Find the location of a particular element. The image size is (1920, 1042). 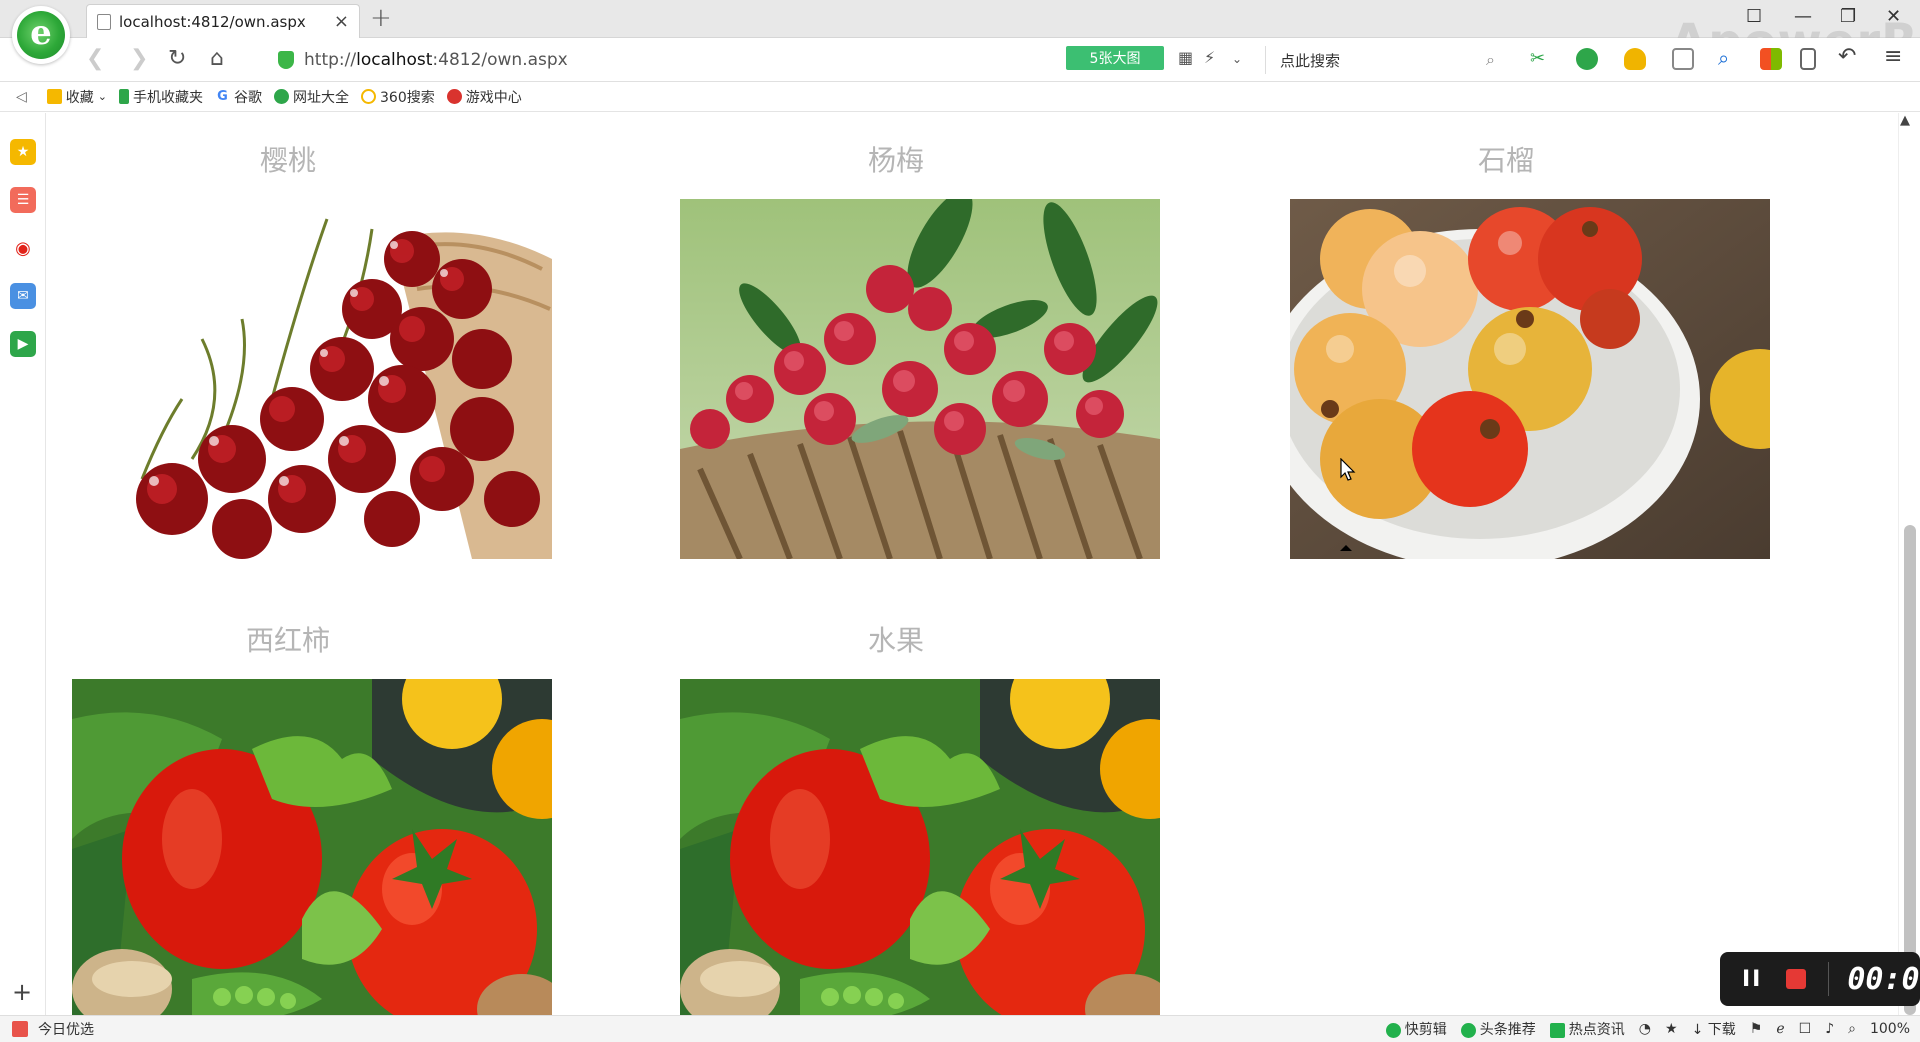

dropdown-icon: ⌄ is located at coordinates (1237, 59).